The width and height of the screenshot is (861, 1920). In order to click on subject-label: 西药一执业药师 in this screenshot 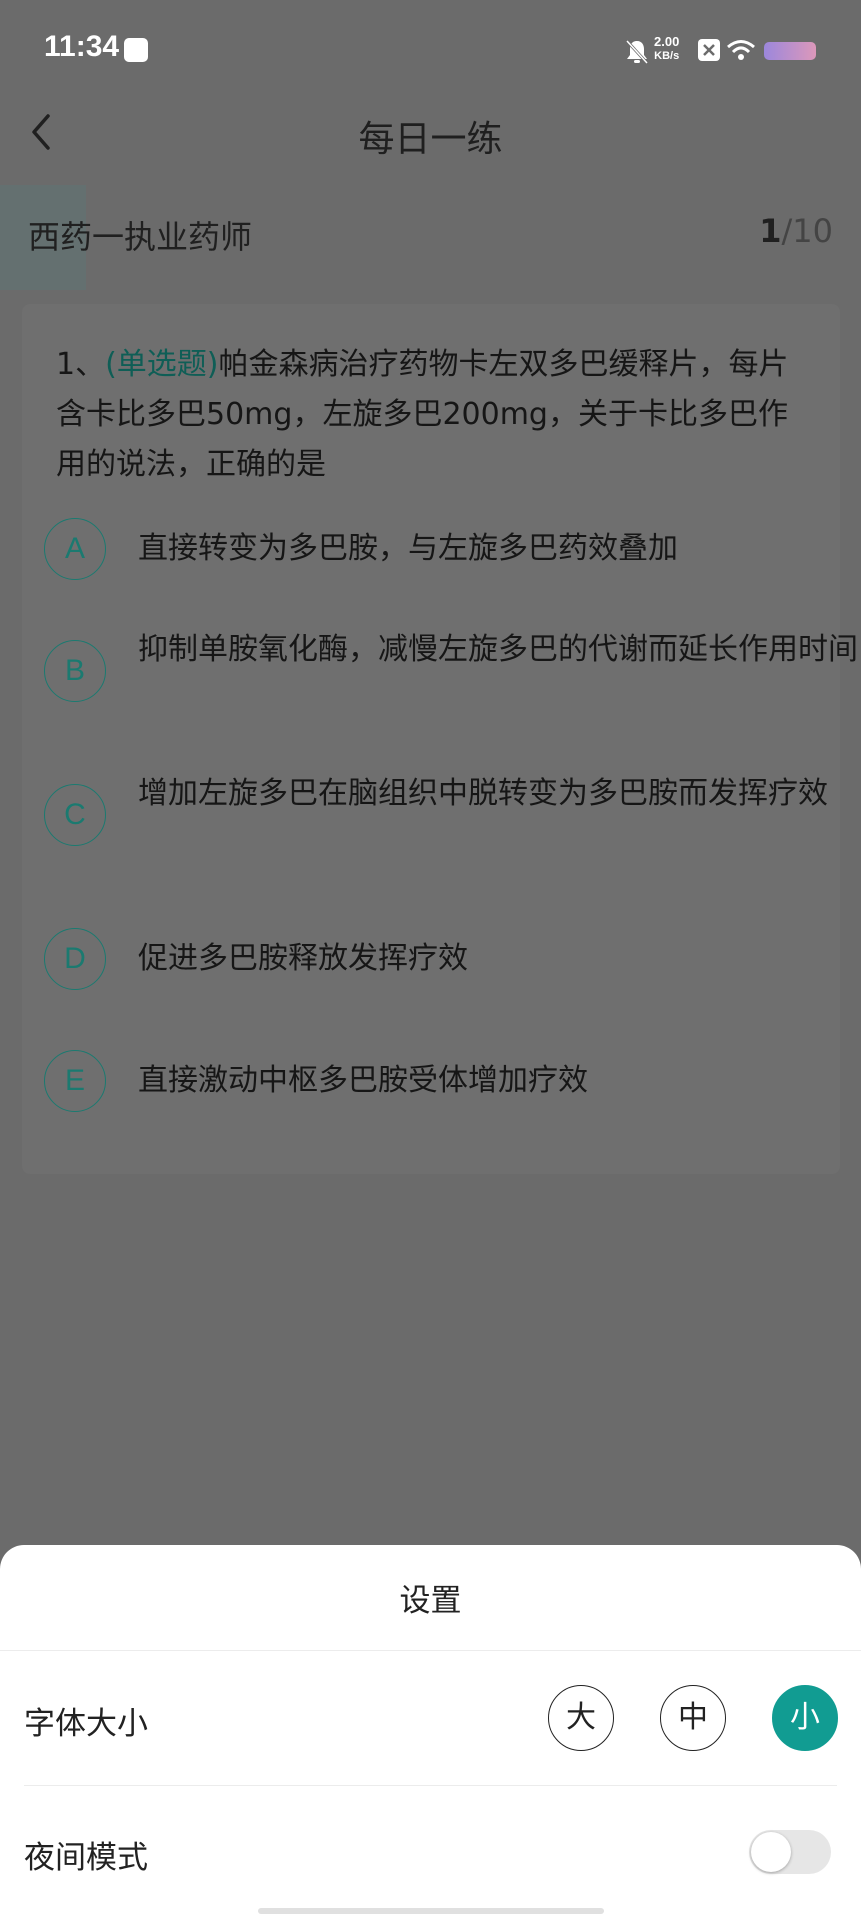, I will do `click(140, 237)`.